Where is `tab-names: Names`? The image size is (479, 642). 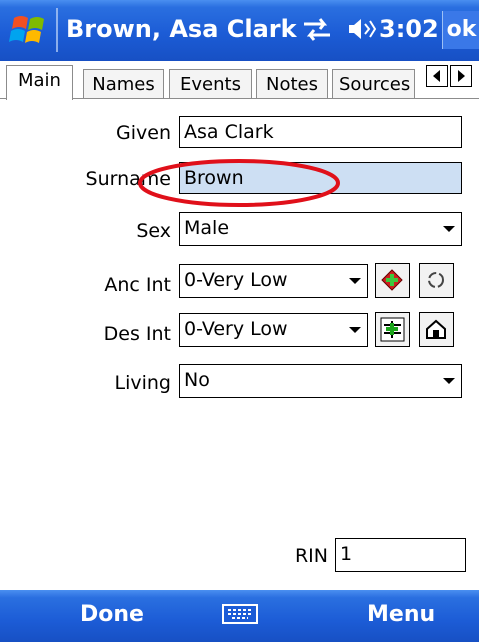
tab-names: Names is located at coordinates (123, 84).